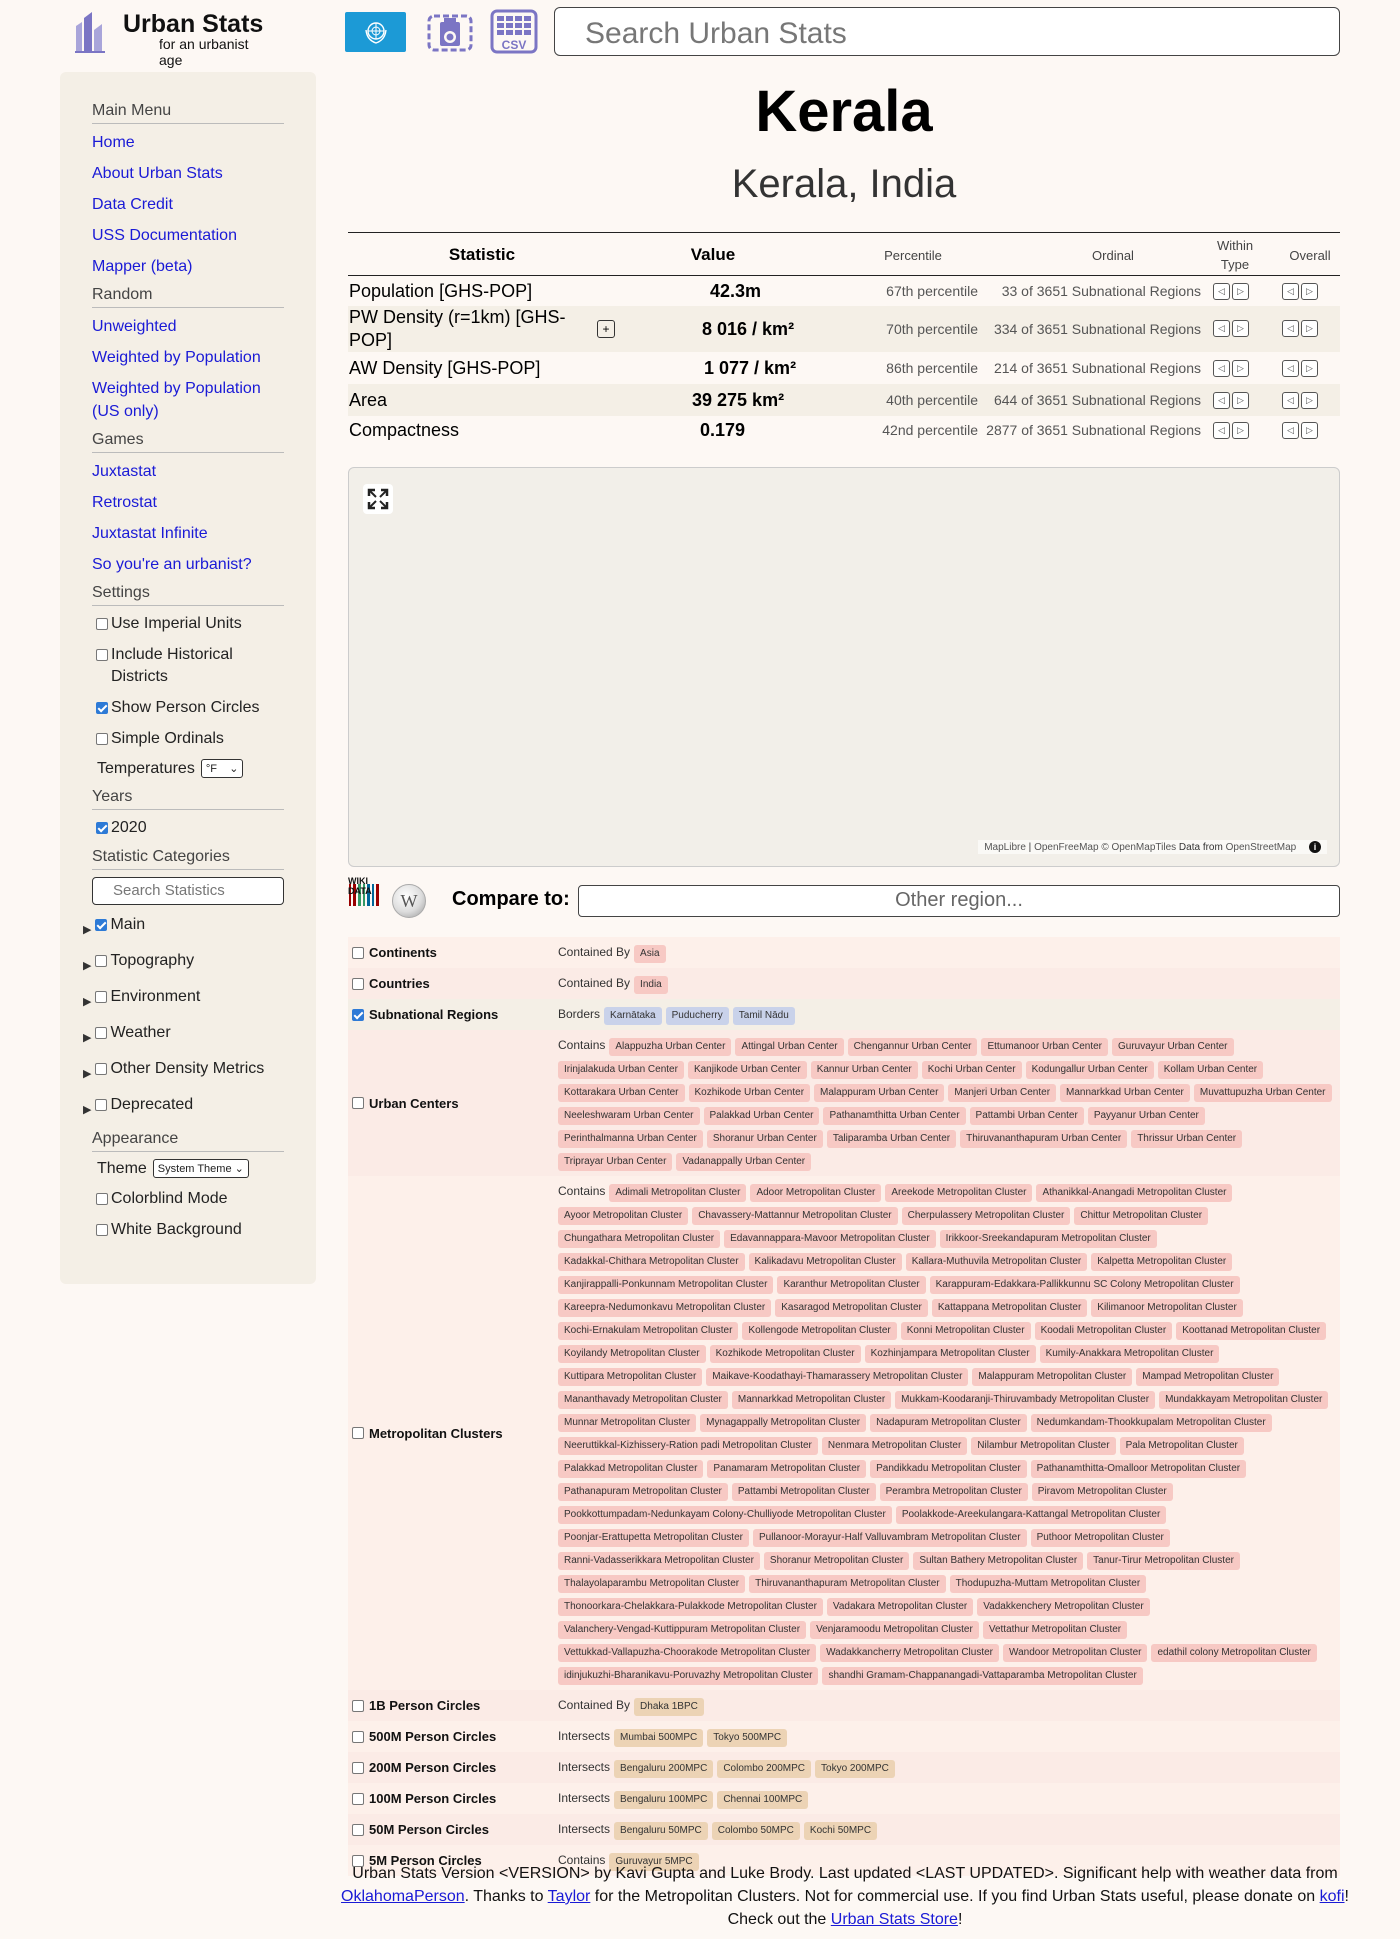 The height and width of the screenshot is (1939, 1400). I want to click on category-deprecated: ▶ Deprecated, so click(183, 1107).